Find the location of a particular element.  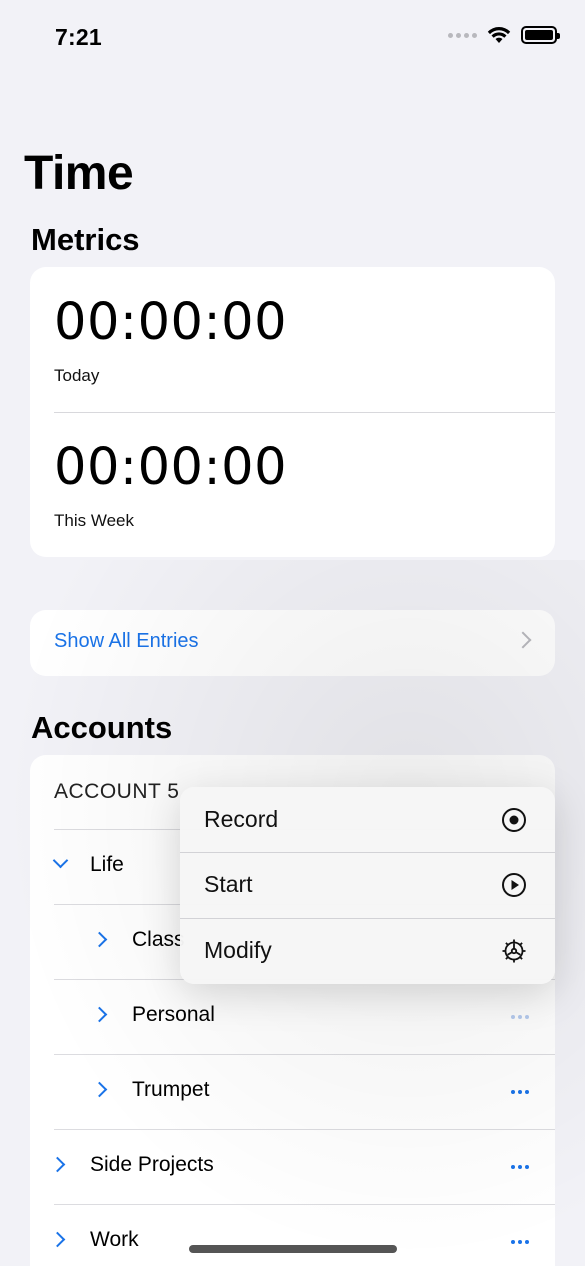

metric-today: 00:00:00 Today is located at coordinates (170, 339).